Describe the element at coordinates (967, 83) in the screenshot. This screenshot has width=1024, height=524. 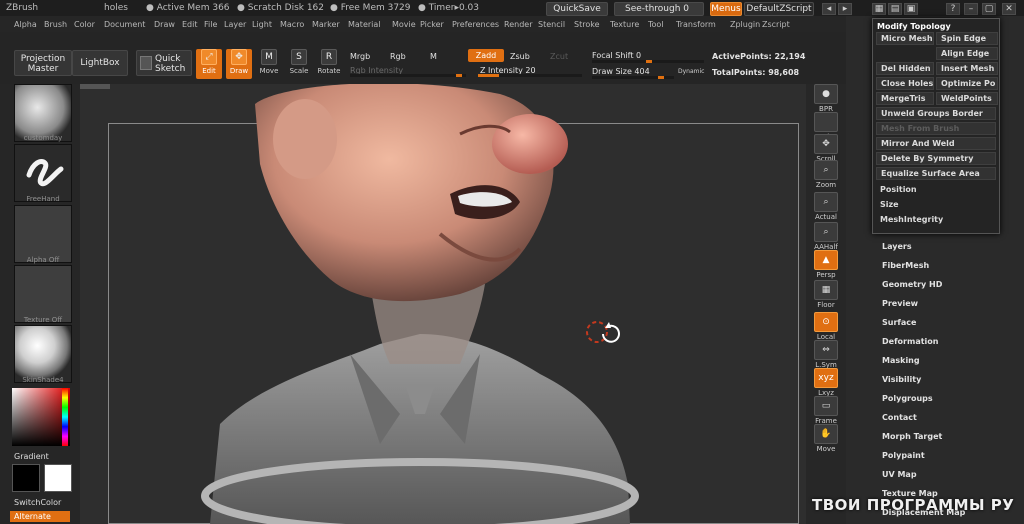
I see `topology-optimize-po: Optimize Po` at that location.